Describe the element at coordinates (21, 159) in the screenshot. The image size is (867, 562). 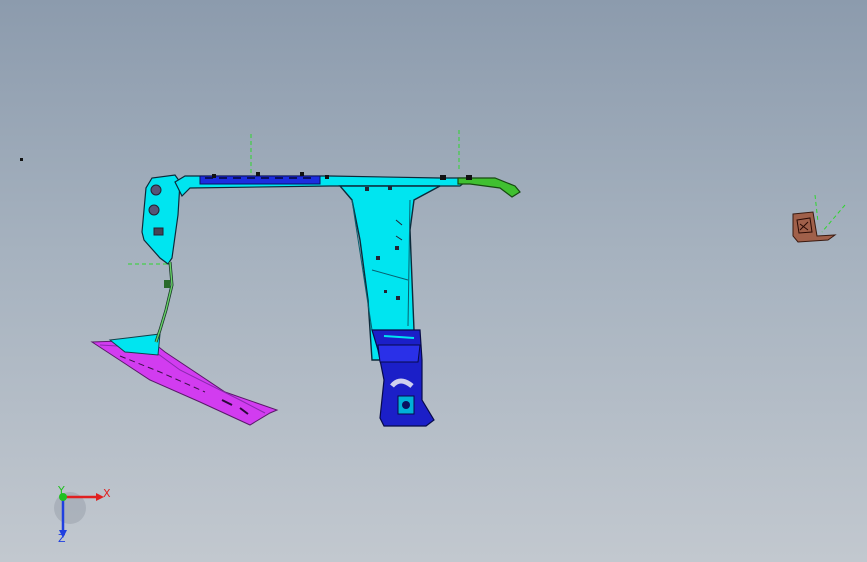
I see `stray-point` at that location.